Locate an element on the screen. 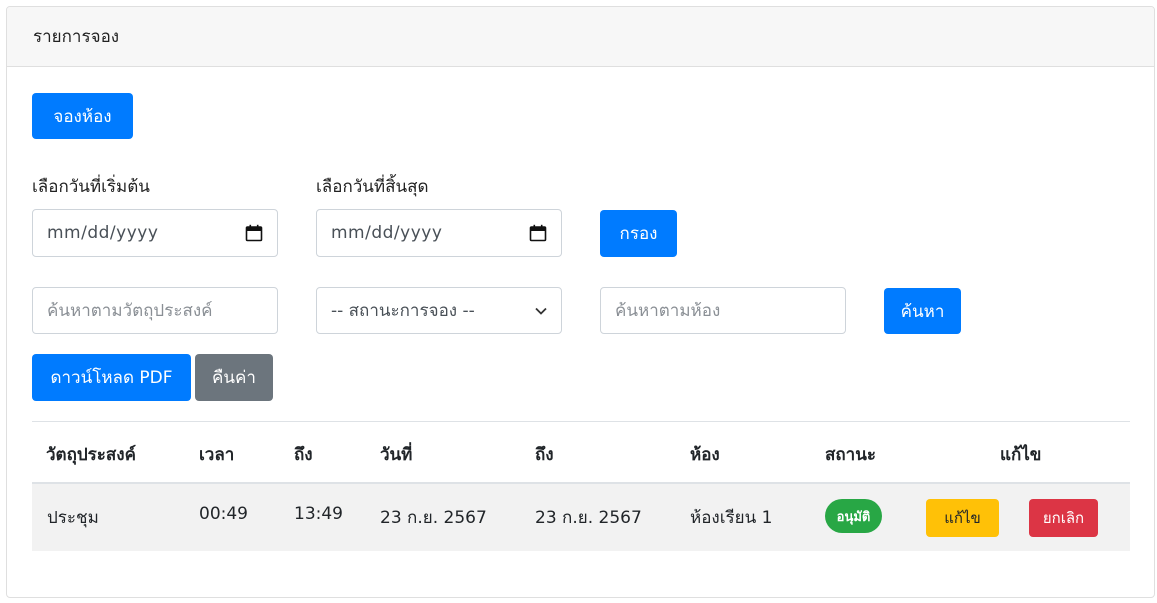  edit-button: แก้ไข is located at coordinates (962, 518).